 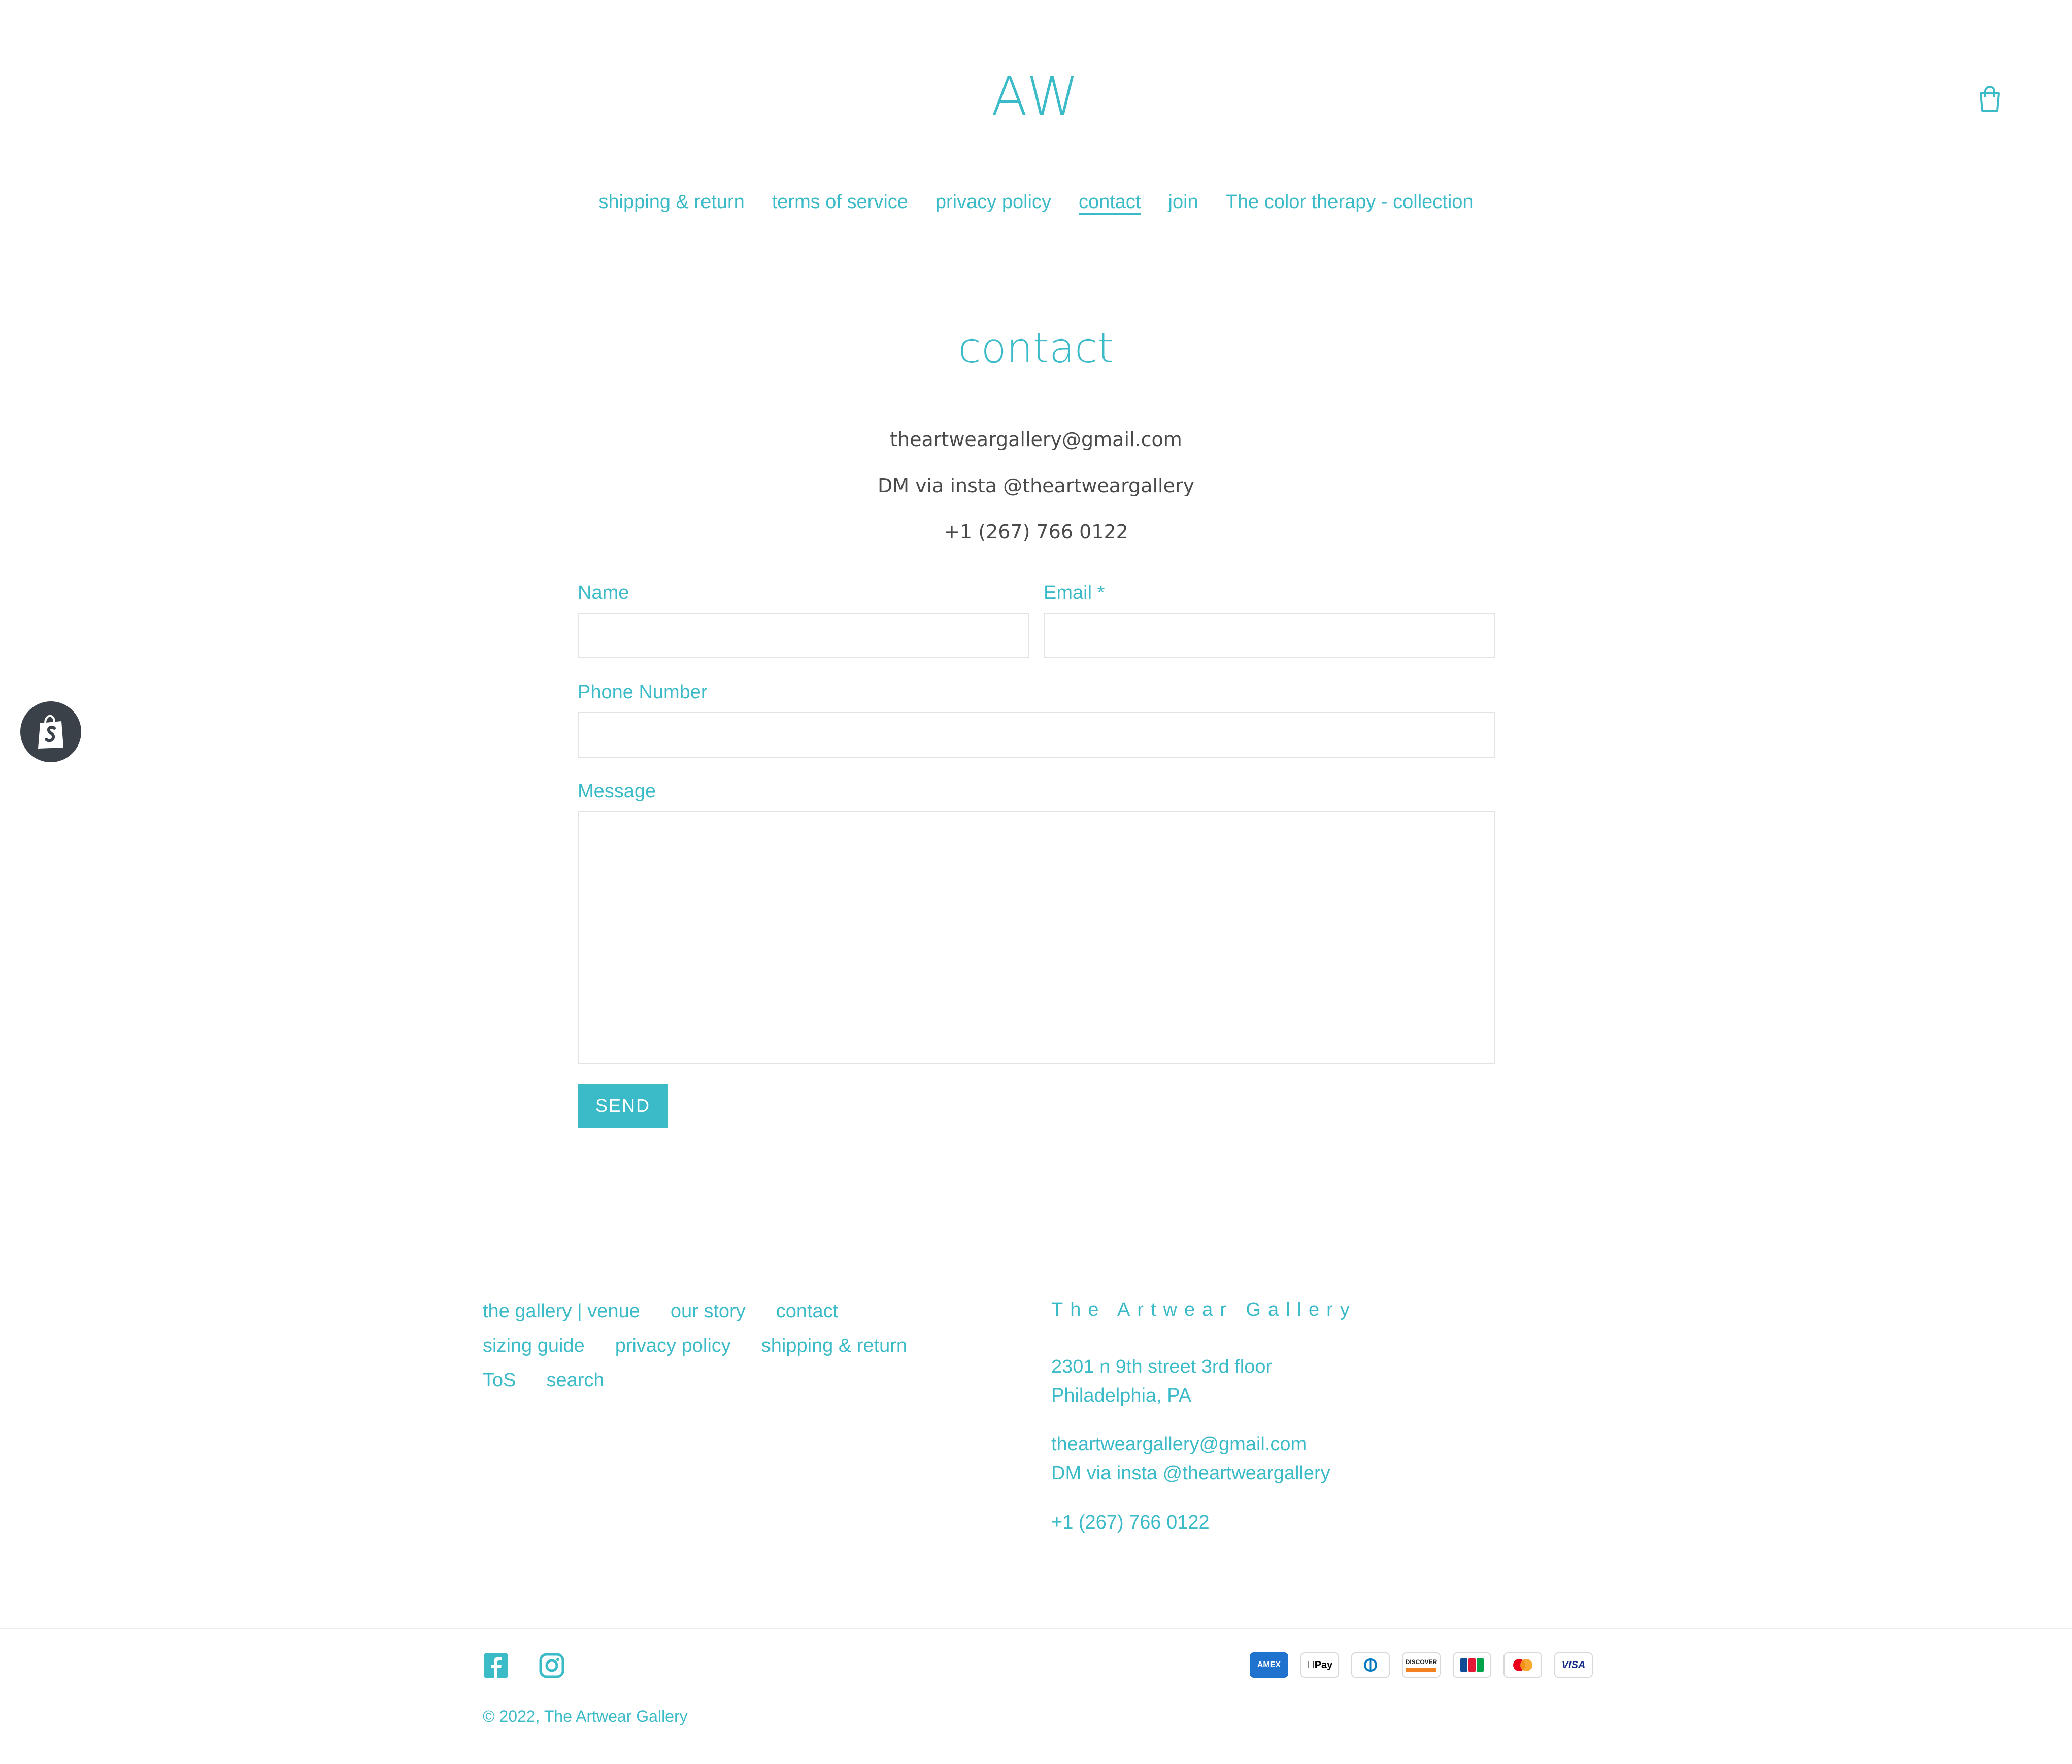 What do you see at coordinates (673, 1346) in the screenshot?
I see `footer-link-privacy-policy: privacy policy` at bounding box center [673, 1346].